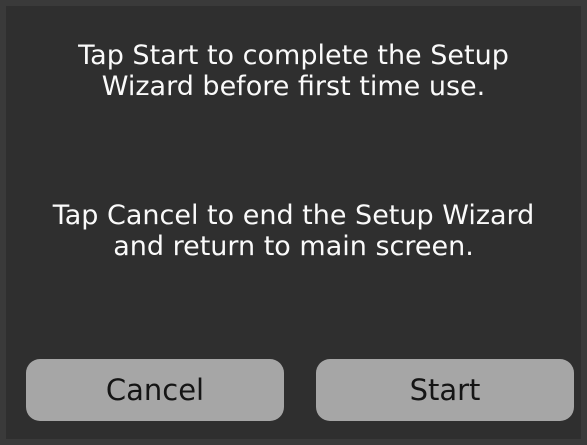 The image size is (587, 445). I want to click on cancel-instruction-line-2: and return to main screen., so click(293, 246).